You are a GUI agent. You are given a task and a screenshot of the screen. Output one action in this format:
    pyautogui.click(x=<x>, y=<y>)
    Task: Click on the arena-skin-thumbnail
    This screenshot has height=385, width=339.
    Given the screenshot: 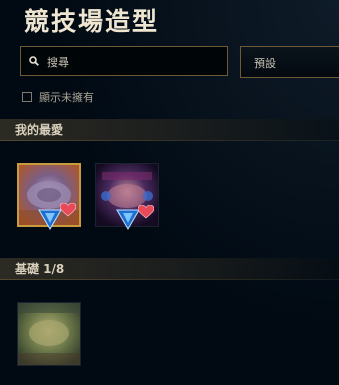 What is the action you would take?
    pyautogui.click(x=49, y=334)
    